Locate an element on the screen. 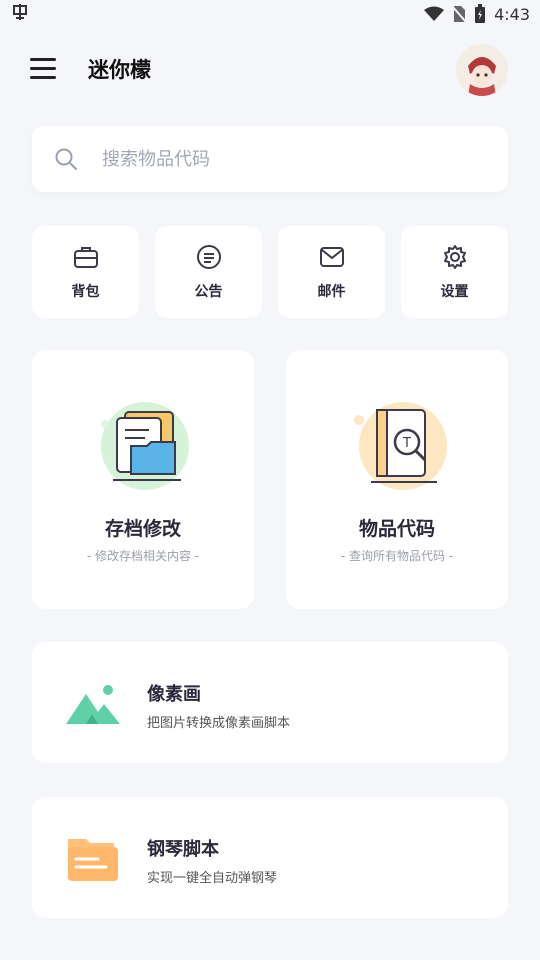 Image resolution: width=540 pixels, height=960 pixels. bug-icon is located at coordinates (20, 14).